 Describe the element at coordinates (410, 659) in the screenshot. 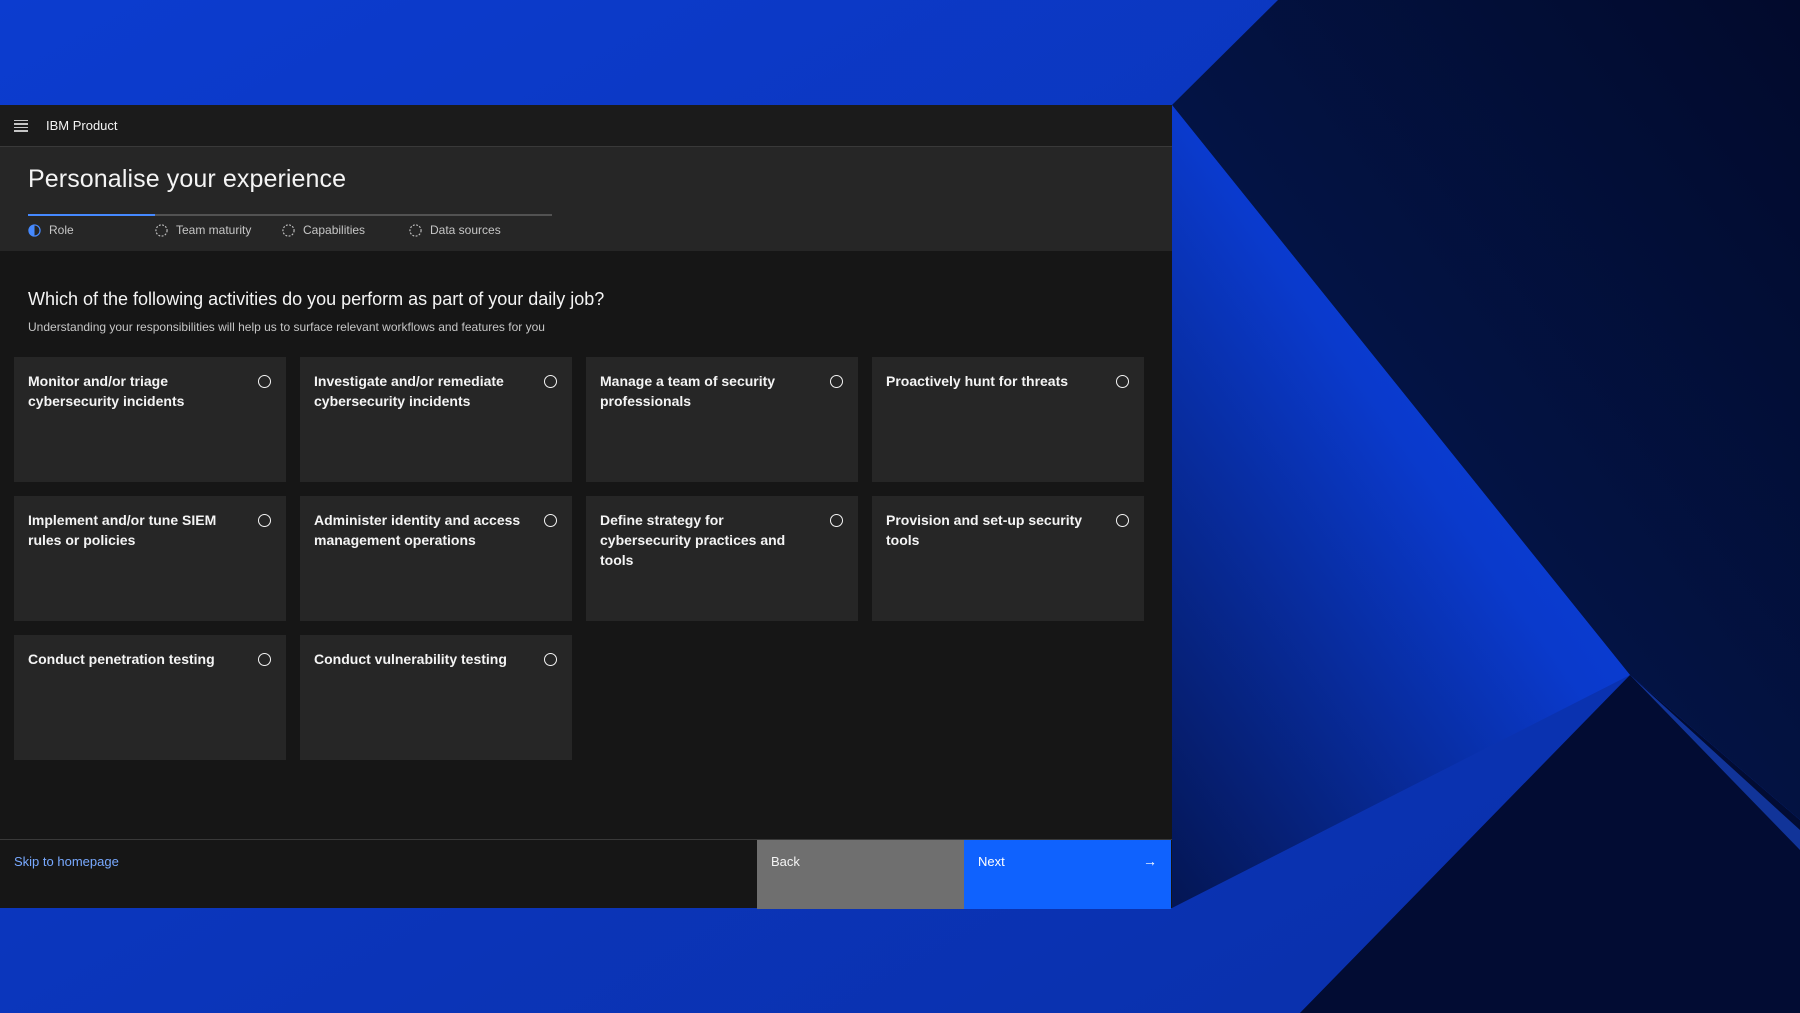

I see `option-label: Conduct vulnerability testing` at that location.